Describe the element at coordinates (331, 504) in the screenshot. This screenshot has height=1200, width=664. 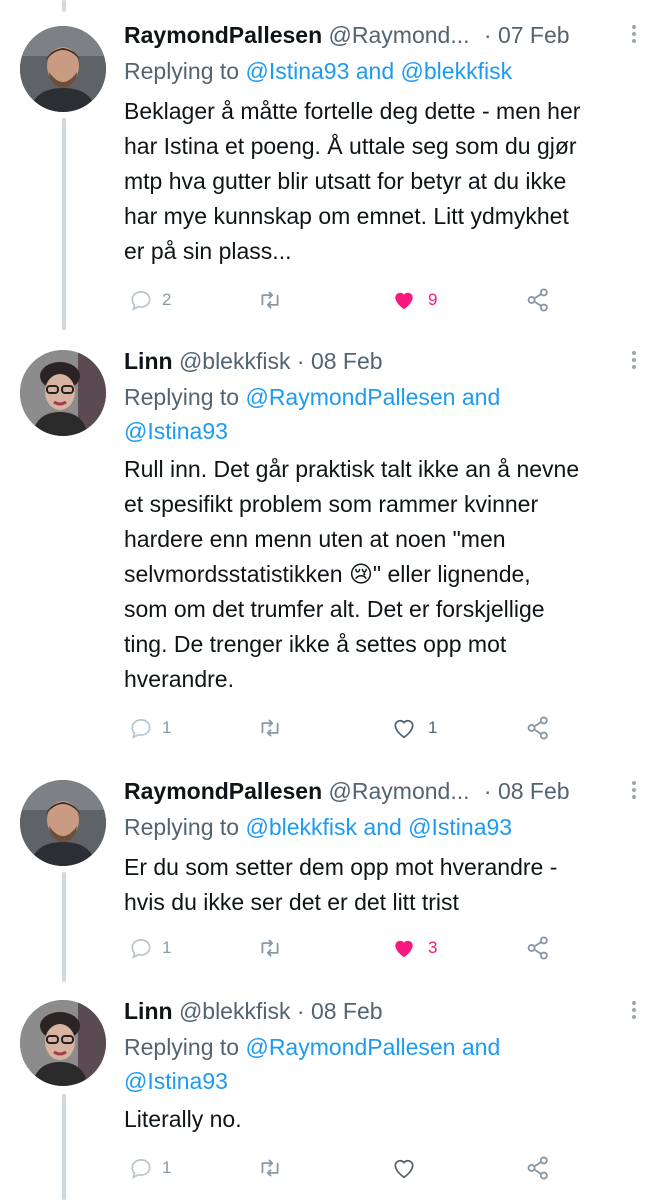
I see `tweet-text-line: et spesifikt problem som rammer kvinner` at that location.